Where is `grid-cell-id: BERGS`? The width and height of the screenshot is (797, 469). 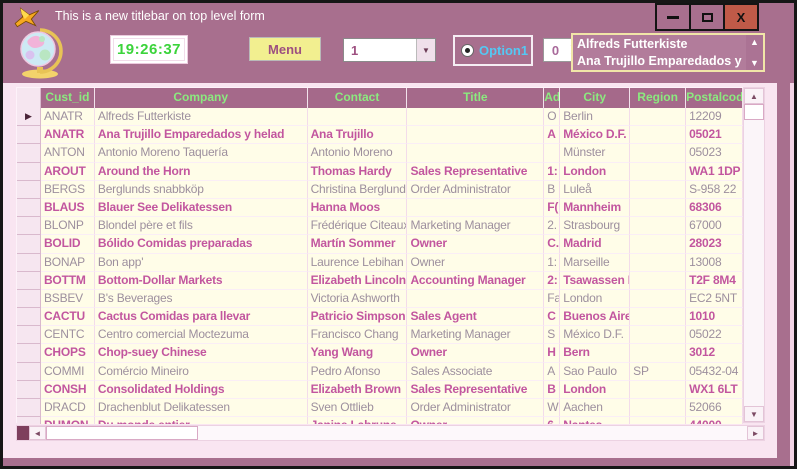 grid-cell-id: BERGS is located at coordinates (67, 189).